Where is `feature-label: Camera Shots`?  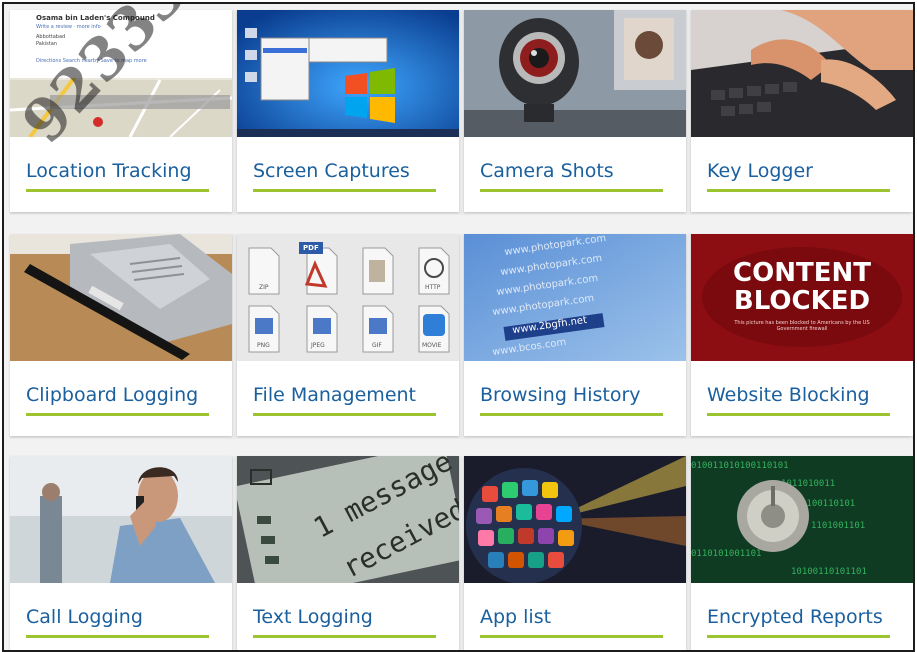 feature-label: Camera Shots is located at coordinates (547, 171).